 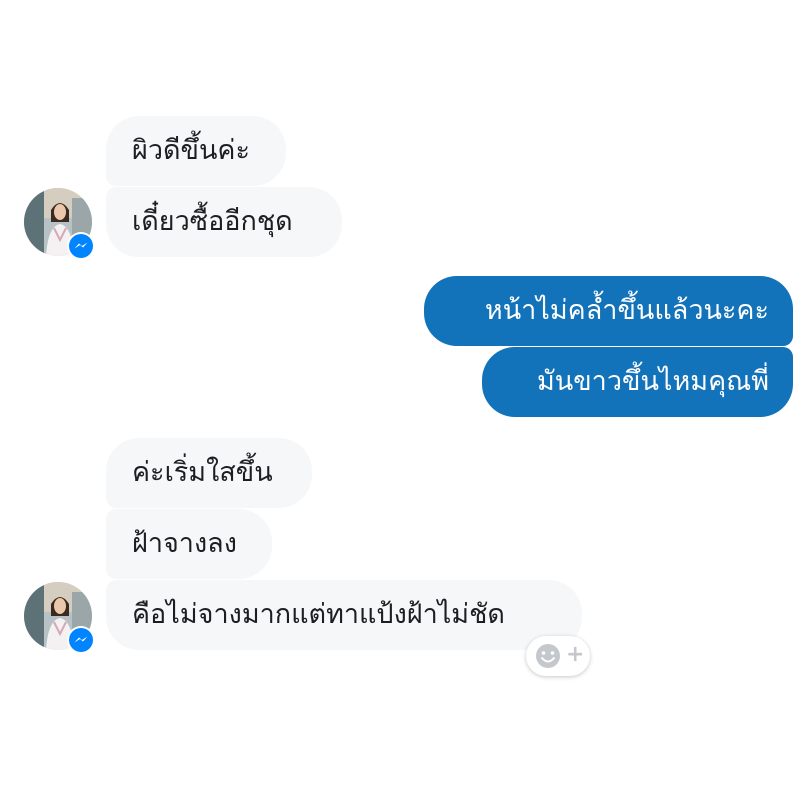 I want to click on message-bubble-incoming: ผิวดีขึ้นค่ะ, so click(x=196, y=151).